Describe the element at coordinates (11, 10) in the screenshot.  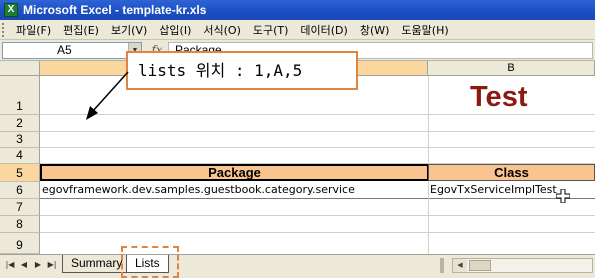
I see `excel-icon: X` at that location.